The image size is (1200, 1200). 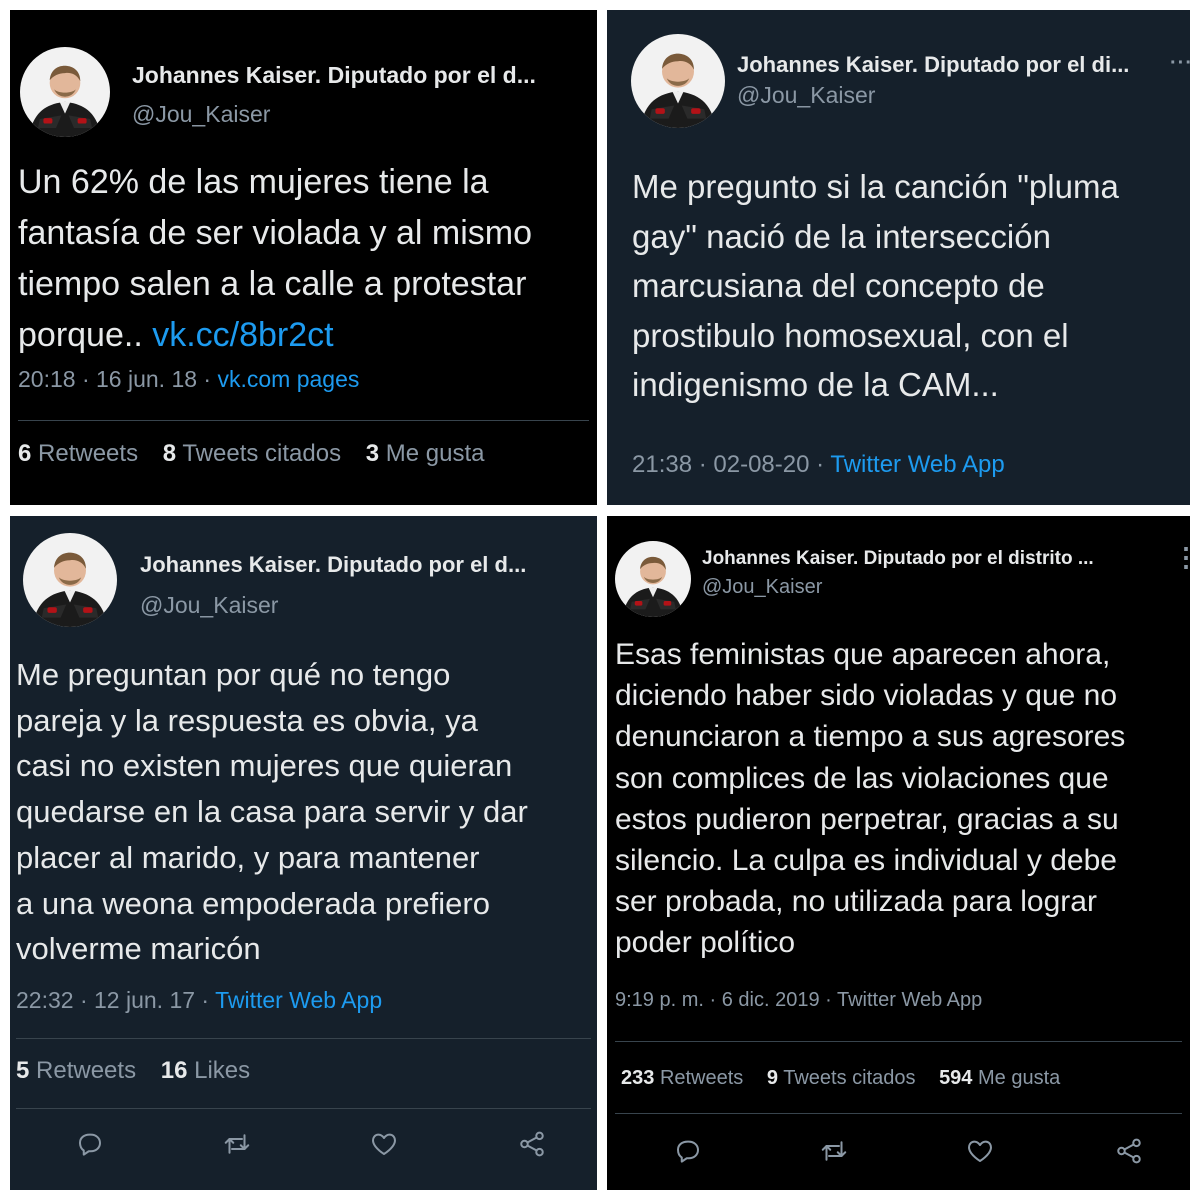 What do you see at coordinates (862, 778) in the screenshot?
I see `tweet-text-line: son complices de las violaciones que` at bounding box center [862, 778].